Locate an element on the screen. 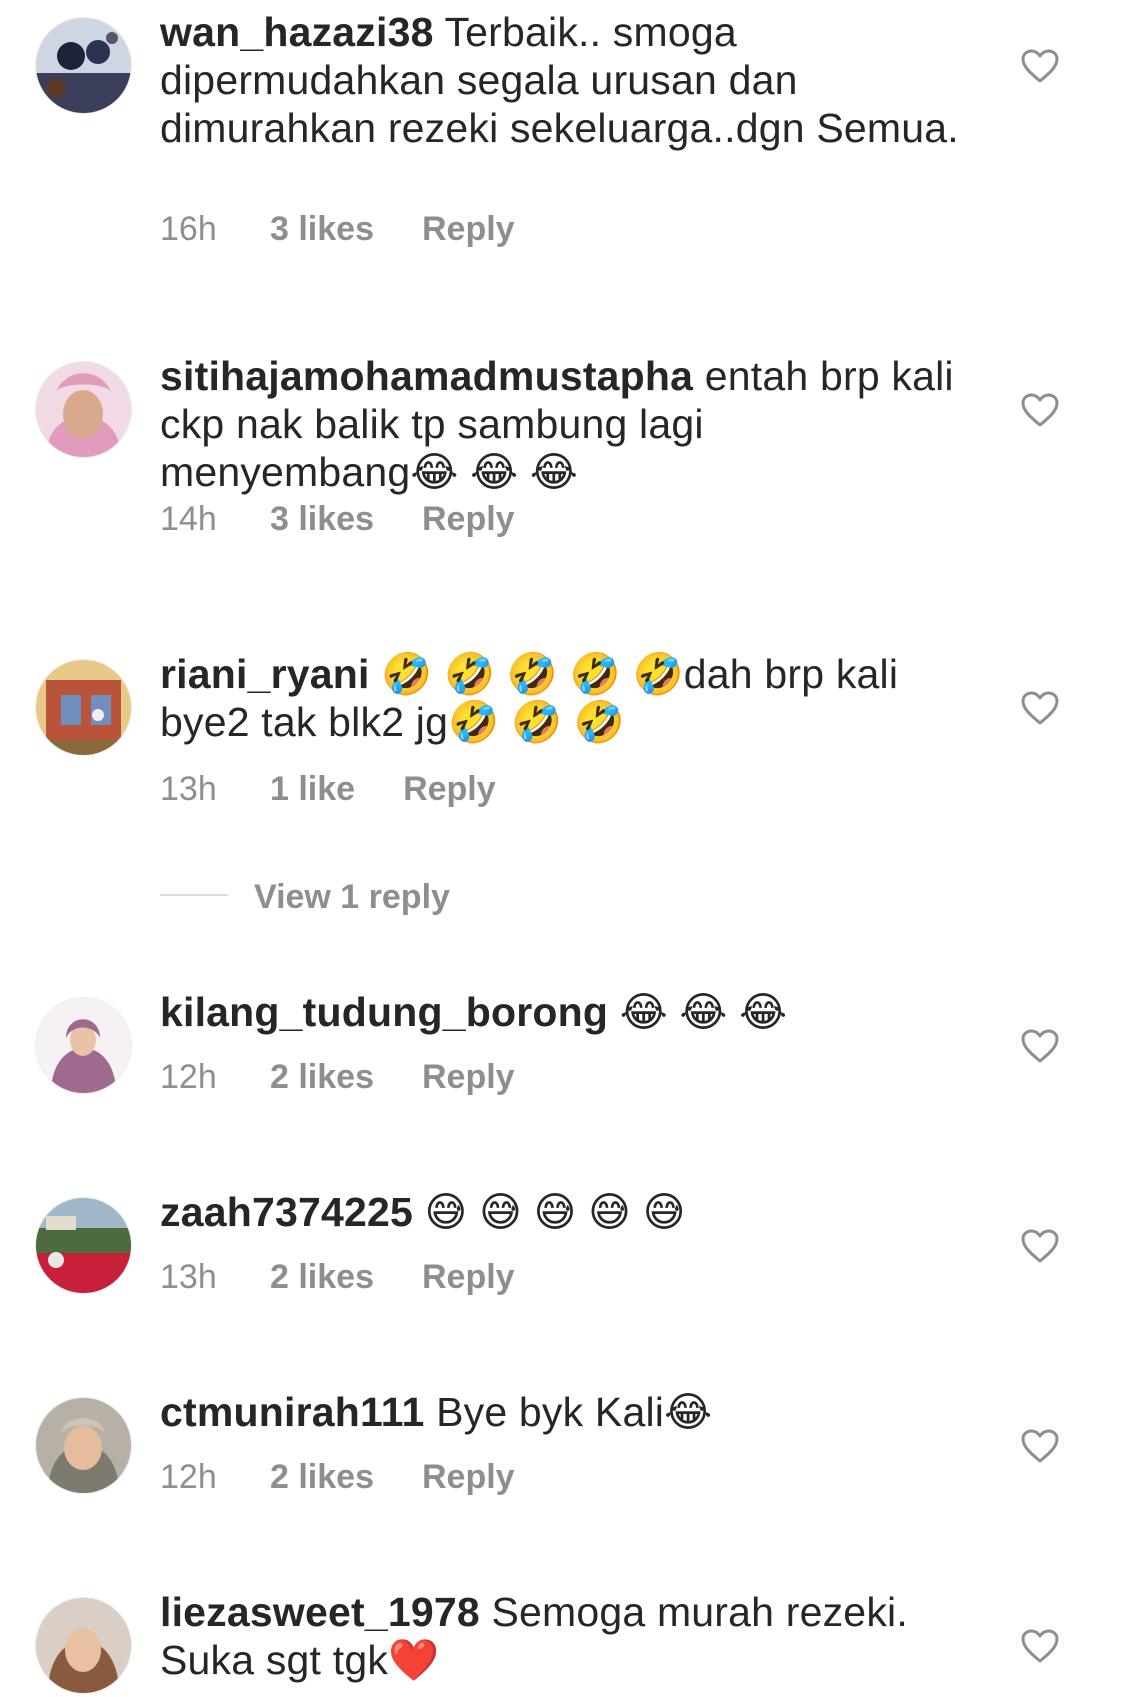  comment-username: kilang_tudung_borong is located at coordinates (384, 1012).